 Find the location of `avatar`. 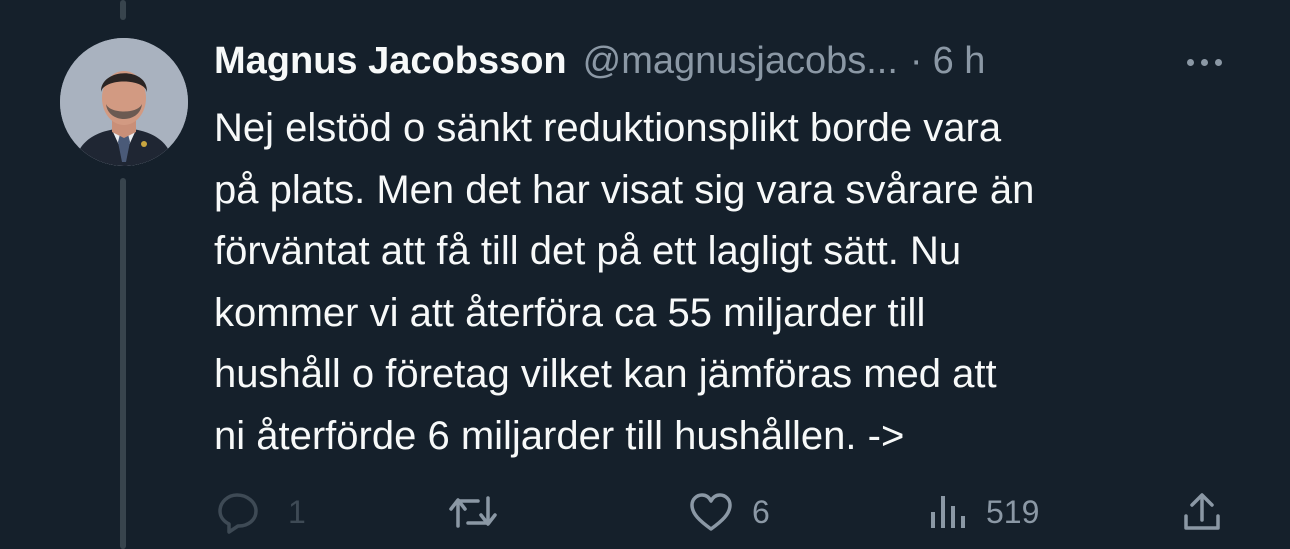

avatar is located at coordinates (124, 102).